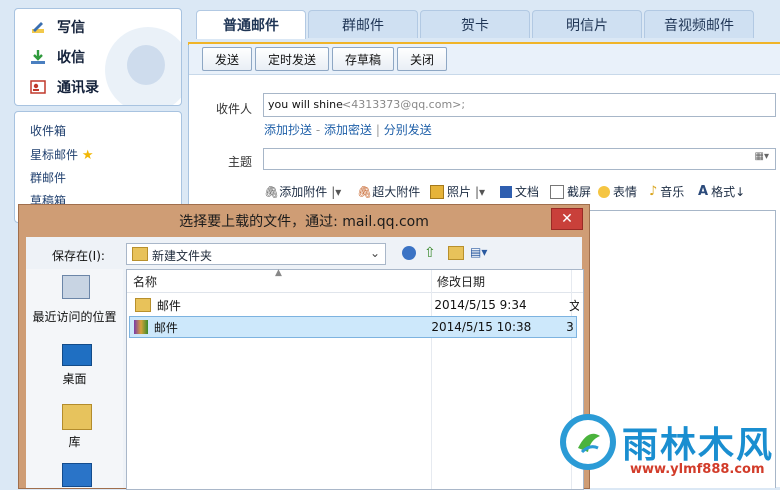  I want to click on pencil-icon, so click(38, 27).